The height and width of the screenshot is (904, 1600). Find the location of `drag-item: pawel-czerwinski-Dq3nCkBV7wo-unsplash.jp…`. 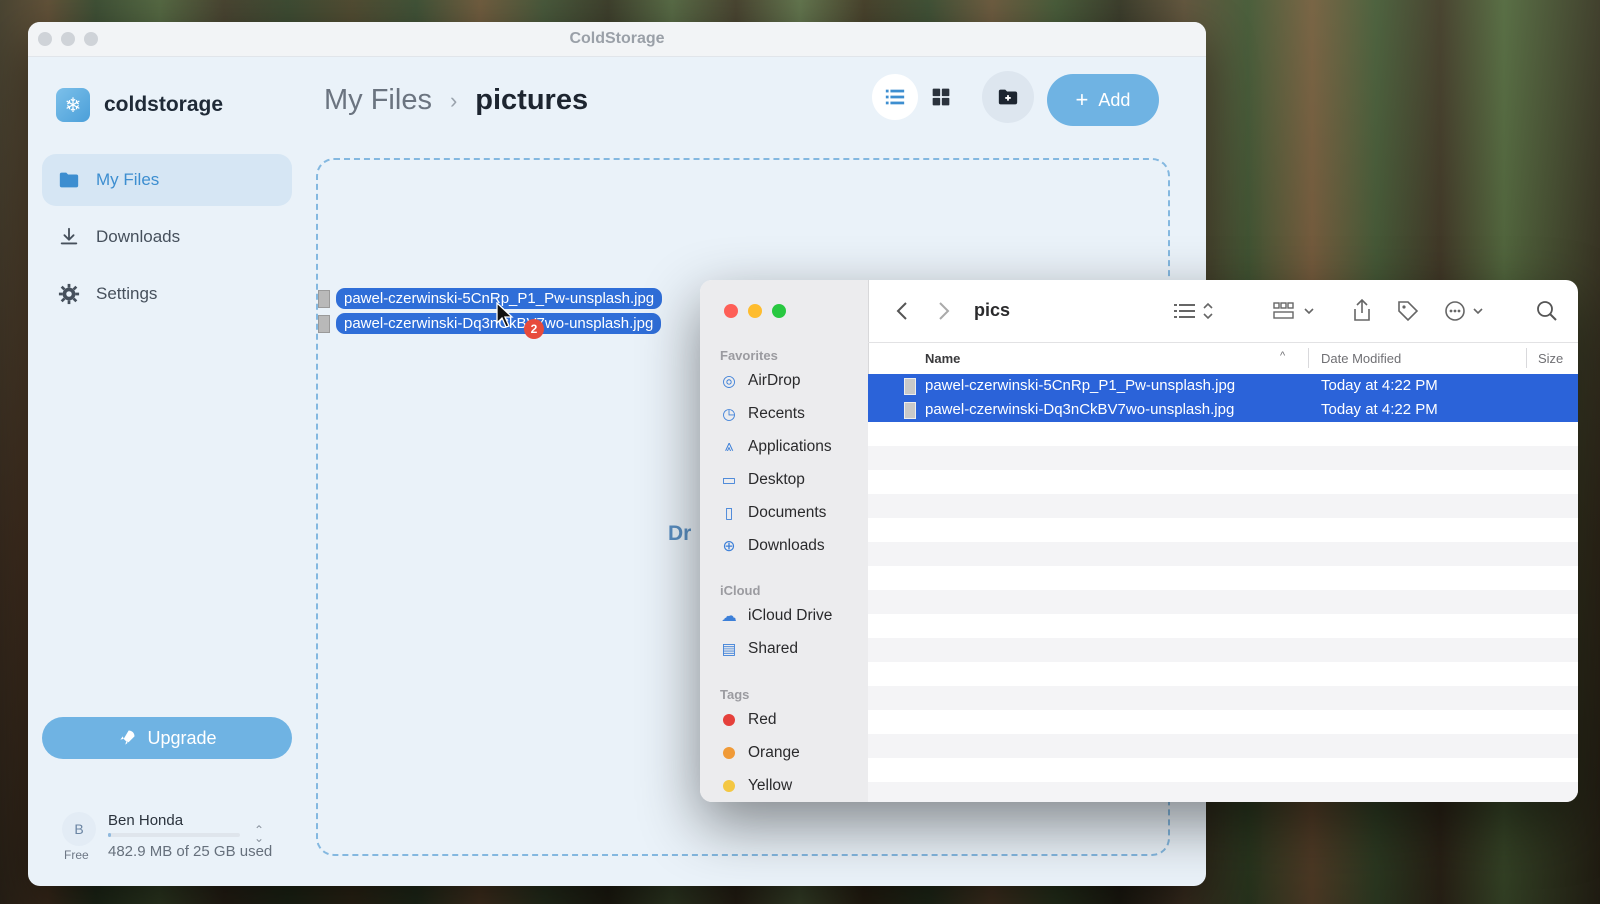

drag-item: pawel-czerwinski-Dq3nCkBV7wo-unsplash.jp… is located at coordinates (490, 323).